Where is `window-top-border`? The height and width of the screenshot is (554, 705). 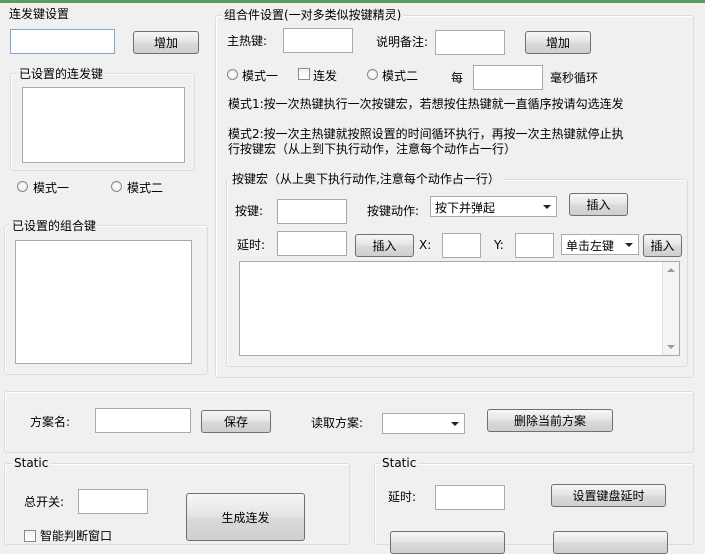
window-top-border is located at coordinates (352, 1).